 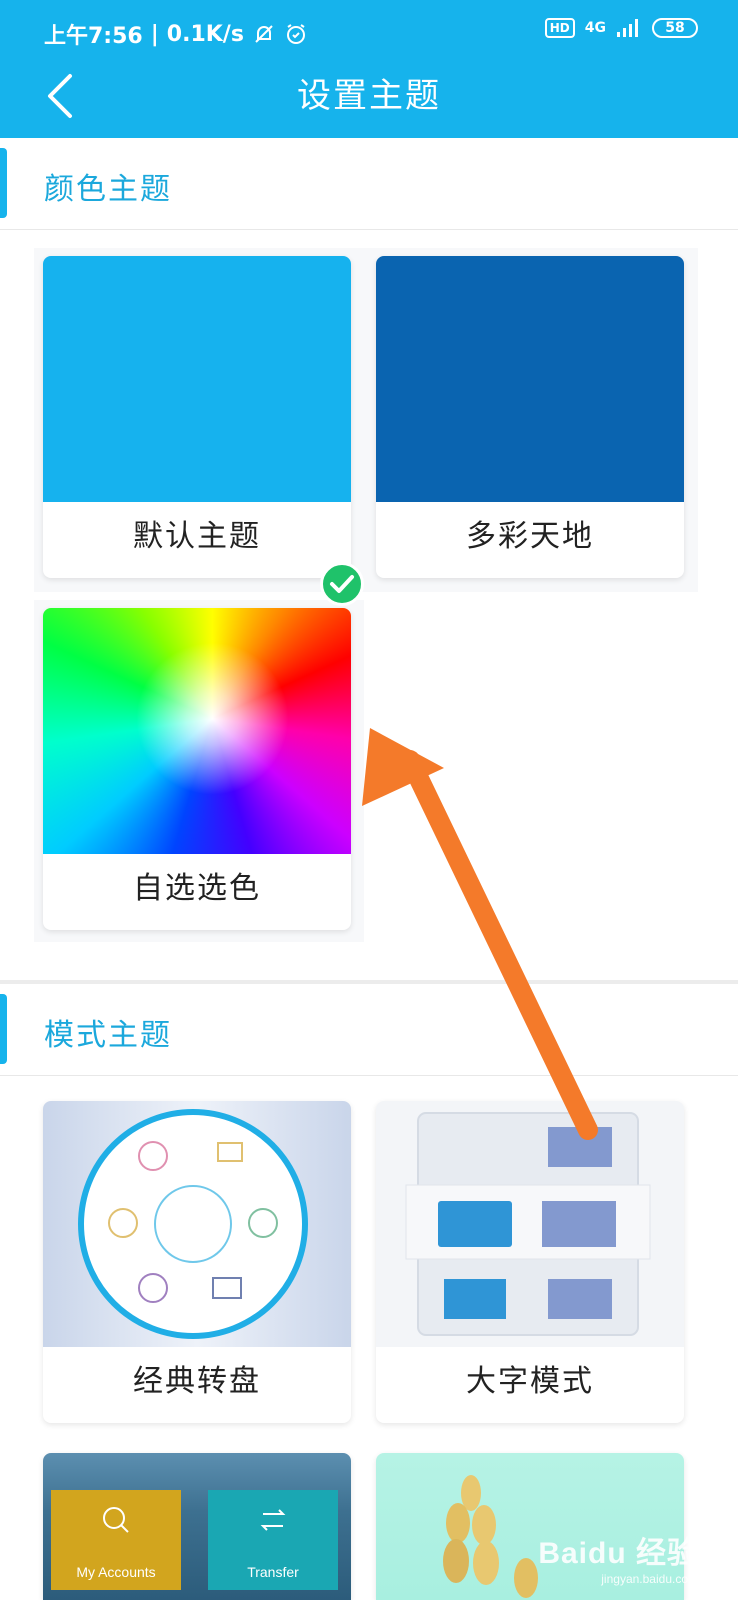 I want to click on section-title-color: 颜色主题, so click(x=108, y=189).